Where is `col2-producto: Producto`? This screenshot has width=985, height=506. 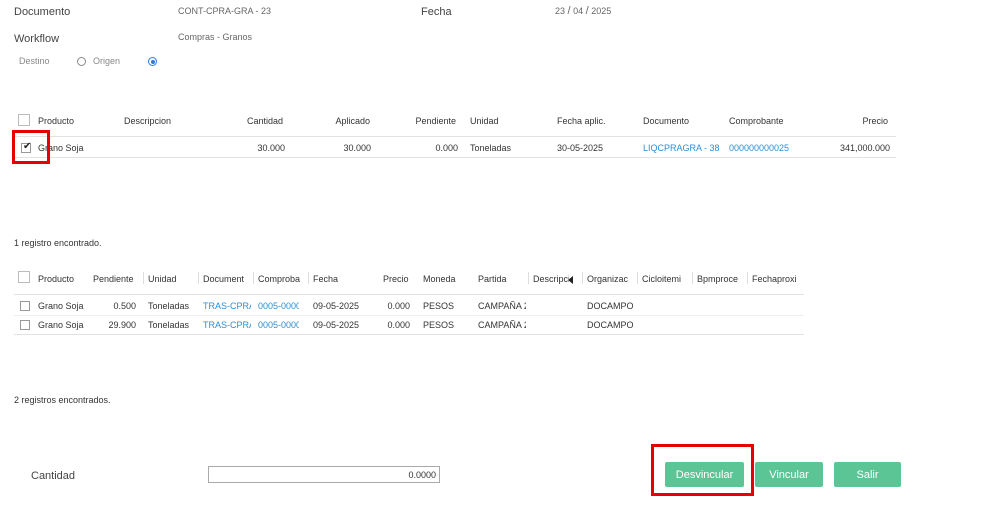
col2-producto: Producto is located at coordinates (63, 279).